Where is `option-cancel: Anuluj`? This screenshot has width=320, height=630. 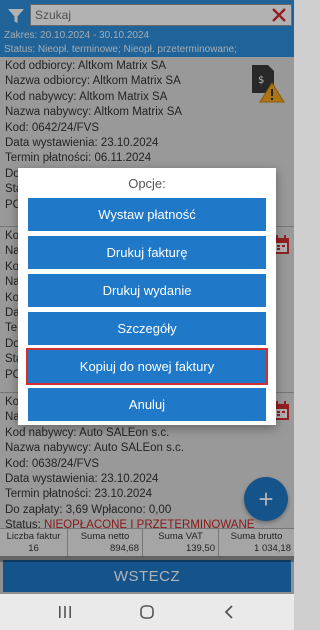
option-cancel: Anuluj is located at coordinates (147, 404).